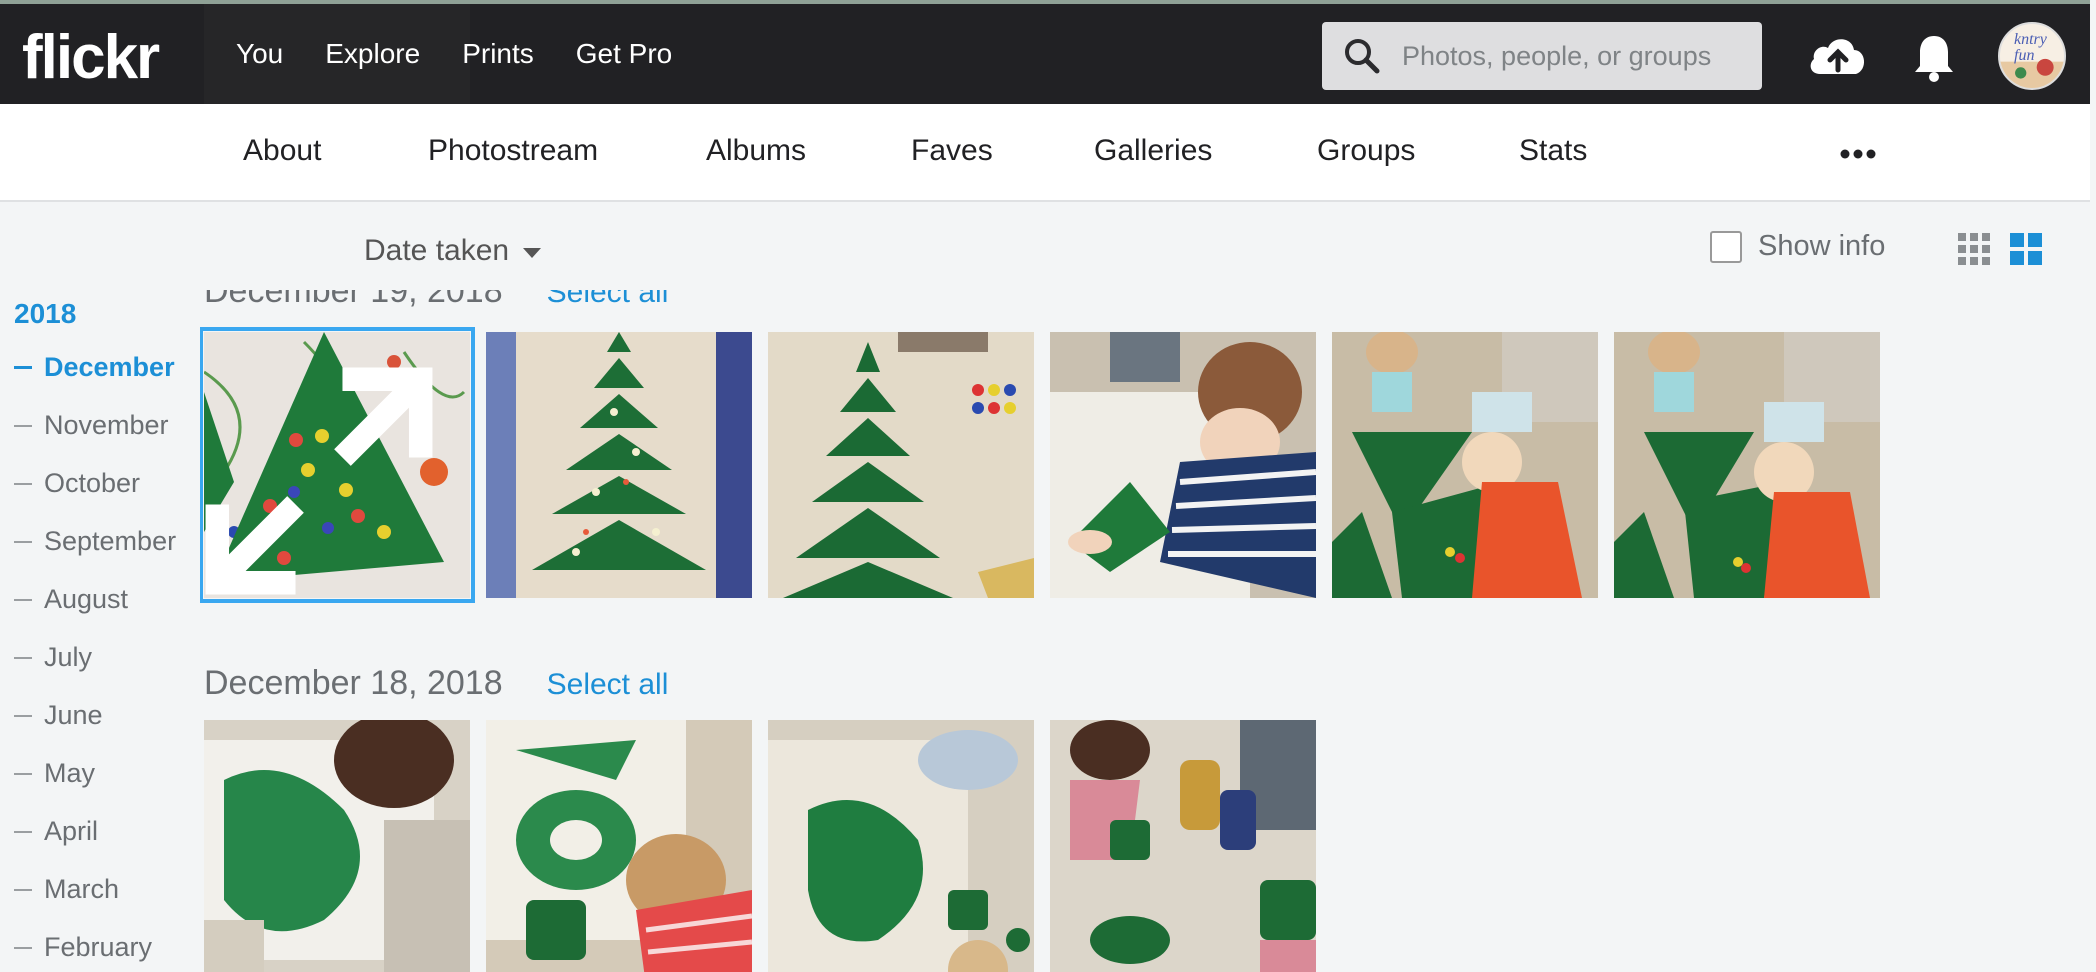  What do you see at coordinates (1726, 246) in the screenshot?
I see `show-info-checkbox` at bounding box center [1726, 246].